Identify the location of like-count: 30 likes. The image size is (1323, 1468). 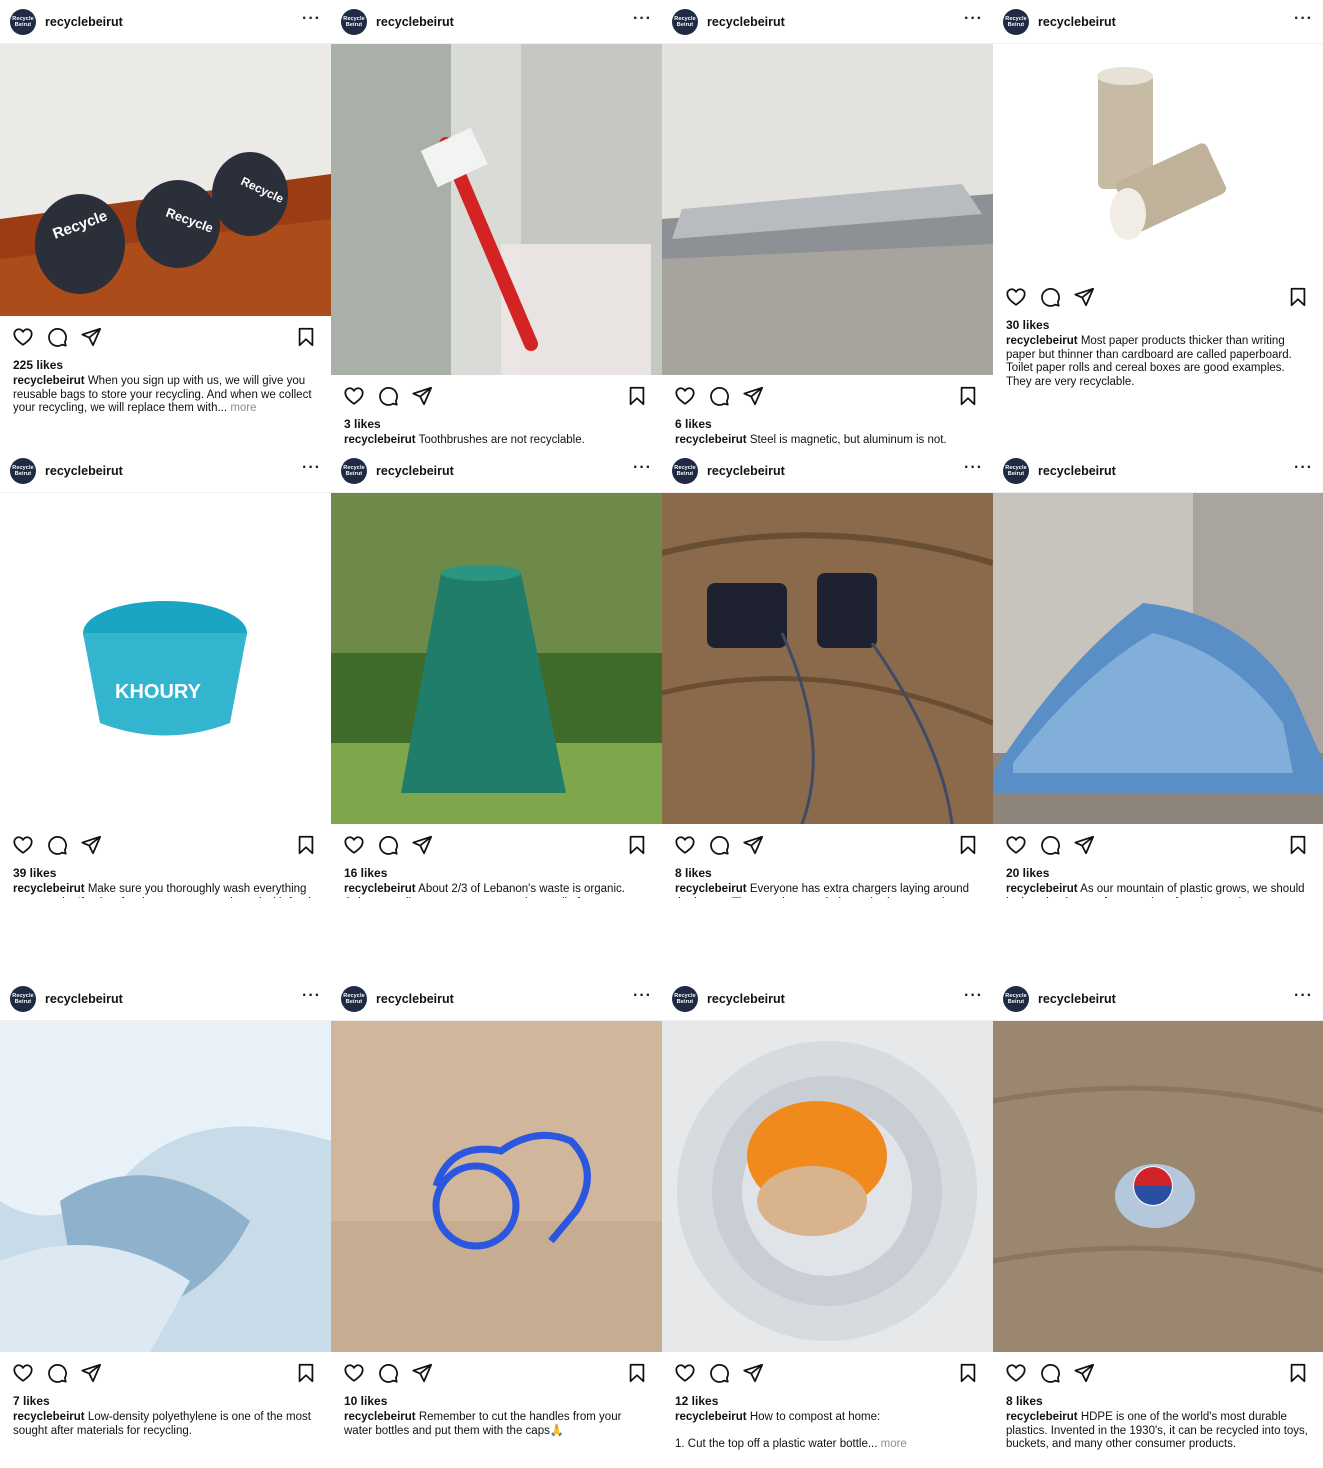
(1027, 325).